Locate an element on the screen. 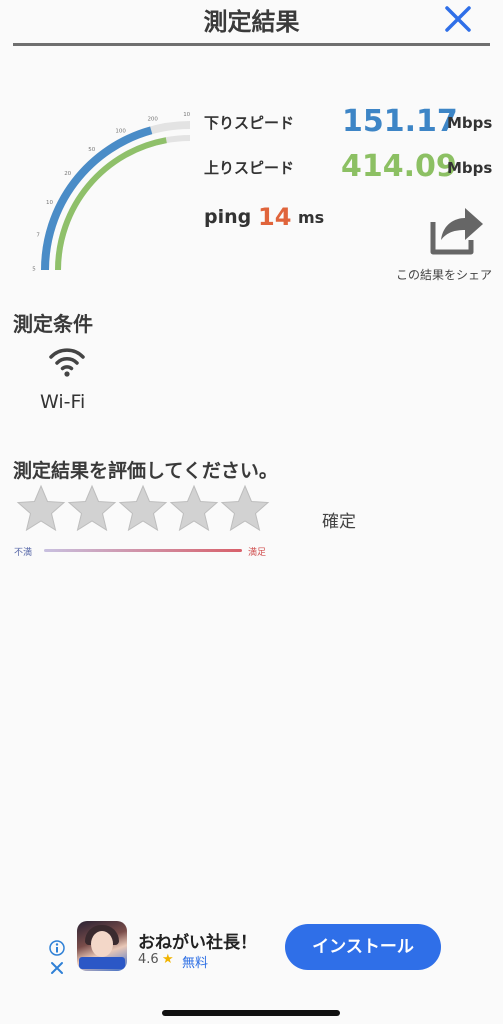 This screenshot has width=503, height=1024. header: 測定結果 is located at coordinates (251, 23).